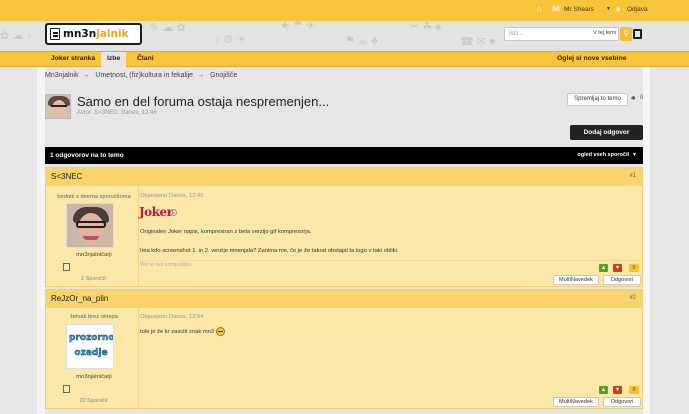  I want to click on home-icon: ⌂, so click(539, 9).